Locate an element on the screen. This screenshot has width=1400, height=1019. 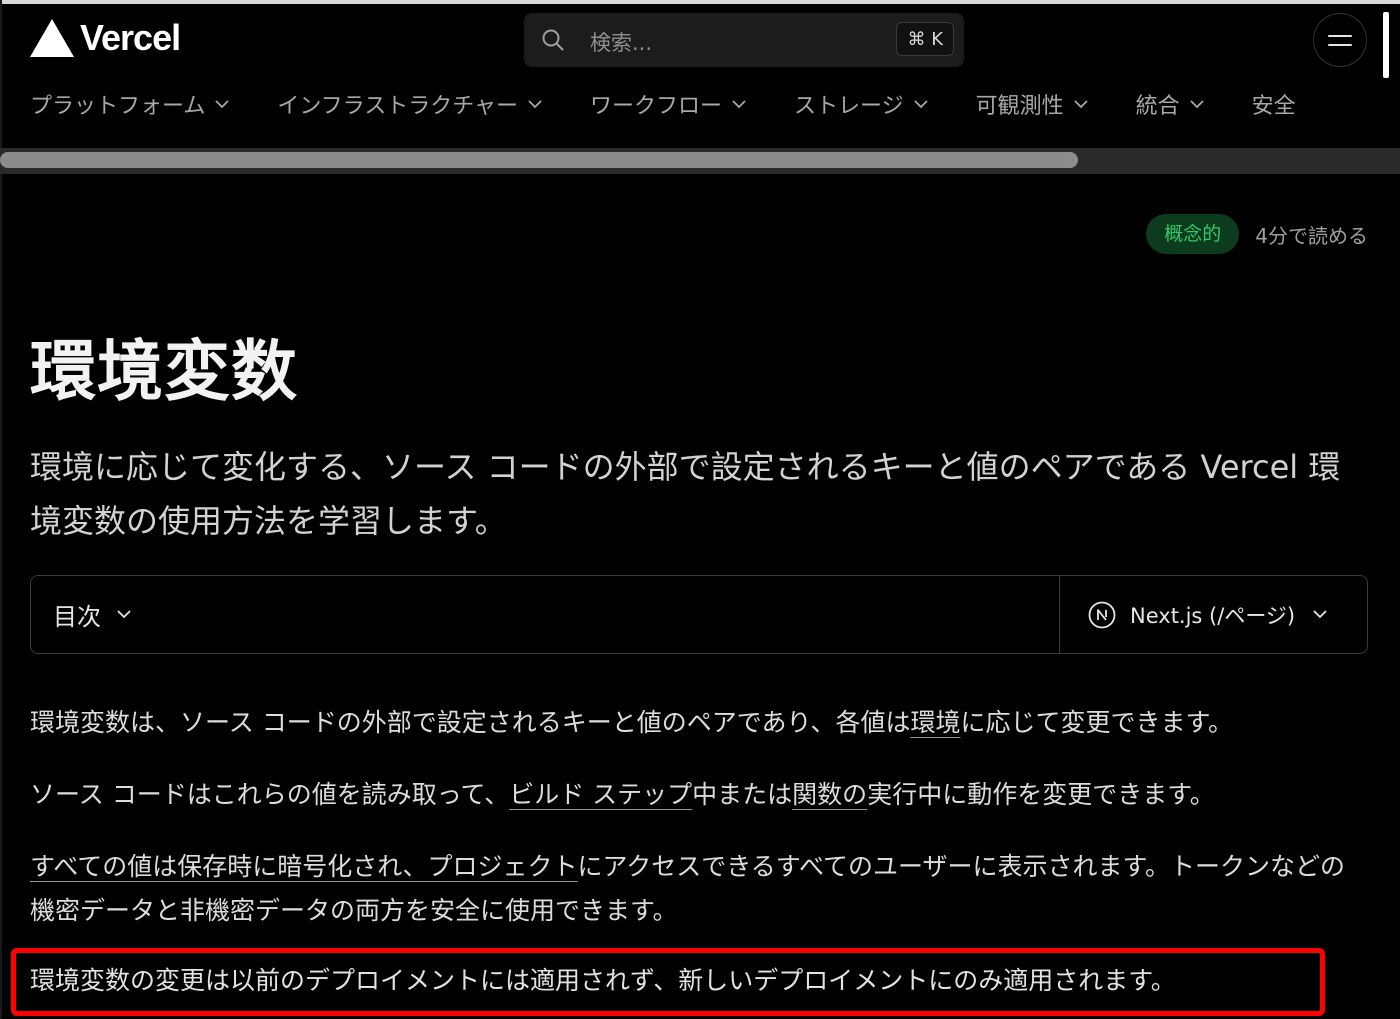
paragraph-text: 中または is located at coordinates (742, 794).